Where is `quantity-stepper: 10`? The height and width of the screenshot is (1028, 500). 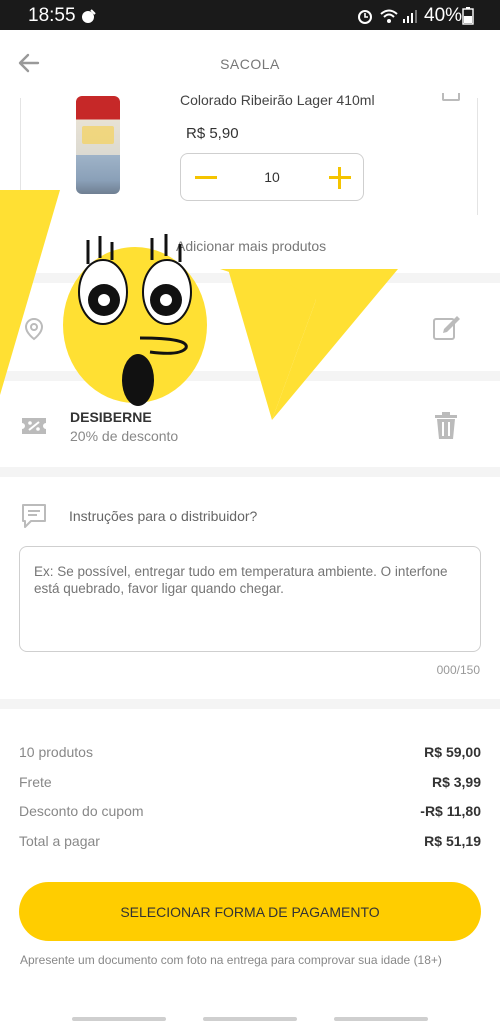 quantity-stepper: 10 is located at coordinates (272, 177).